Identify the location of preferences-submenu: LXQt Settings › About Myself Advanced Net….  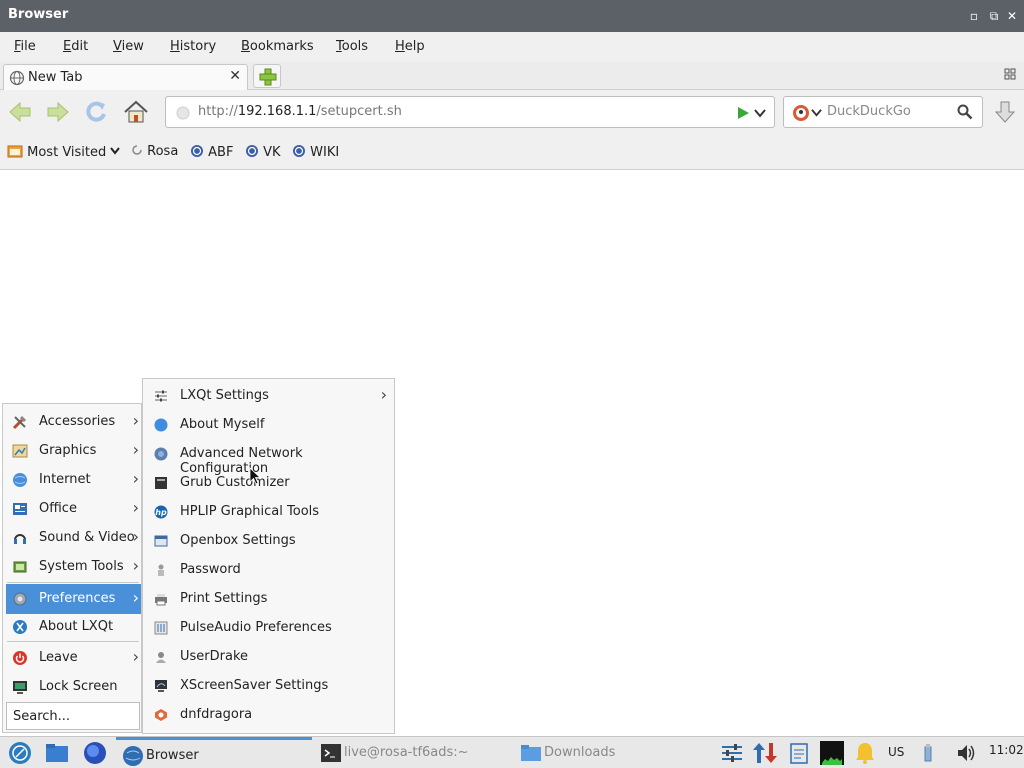
(268, 556).